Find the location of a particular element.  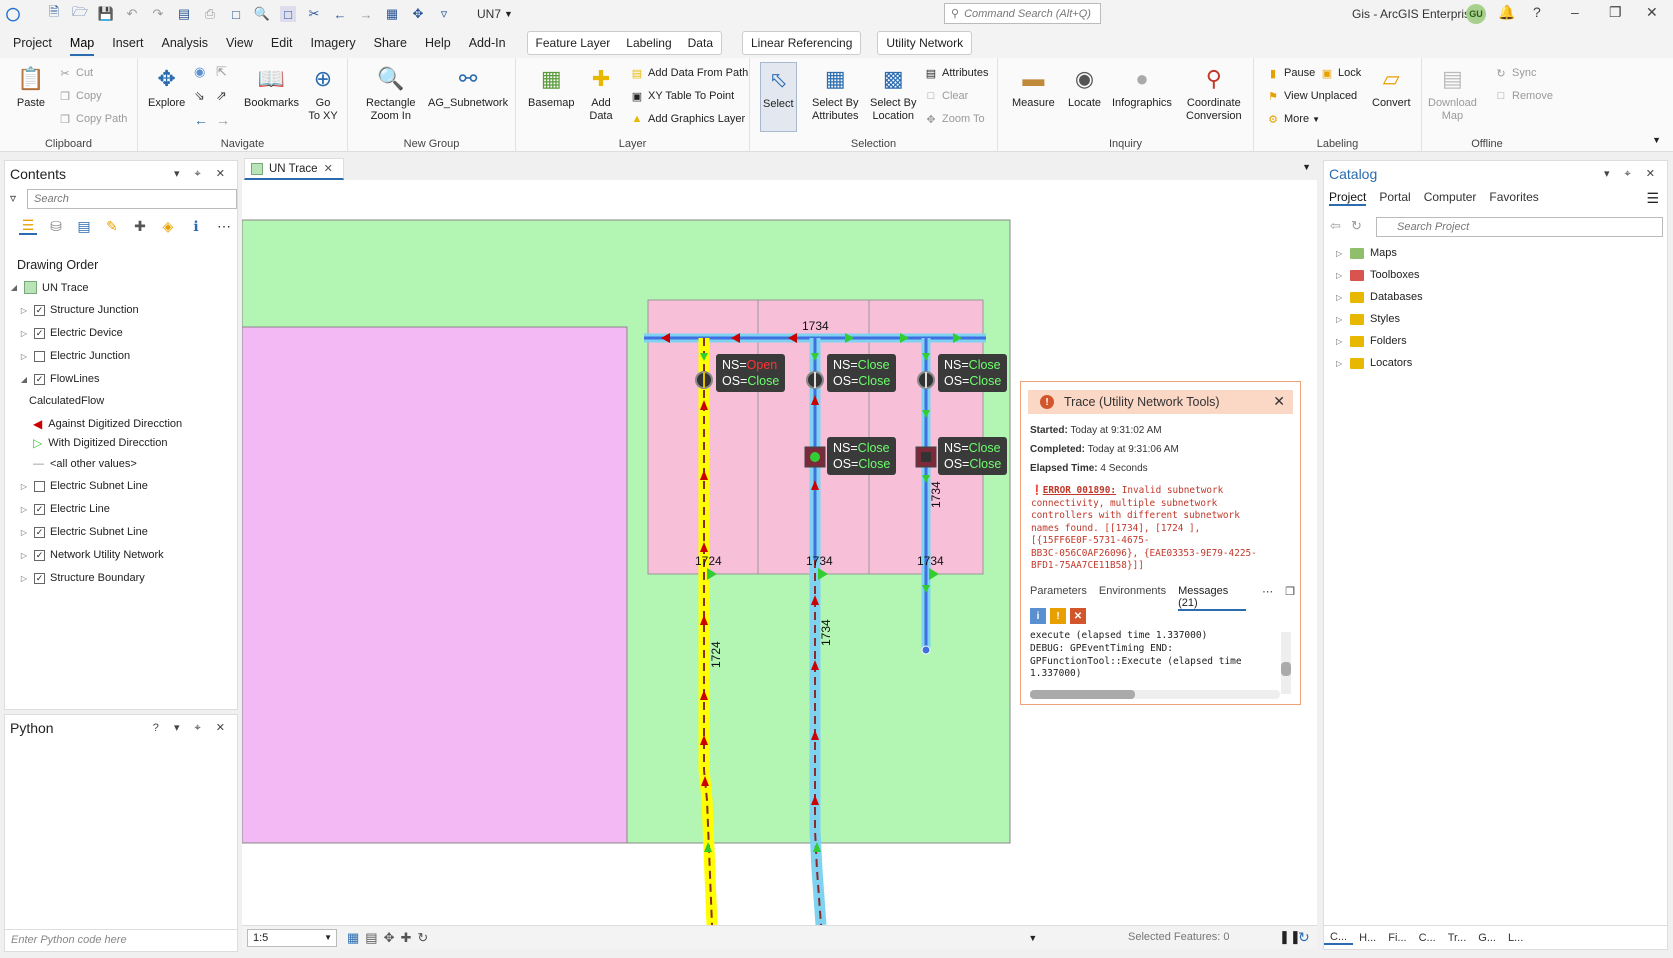

edit-vertices-icon: □ is located at coordinates (236, 14).